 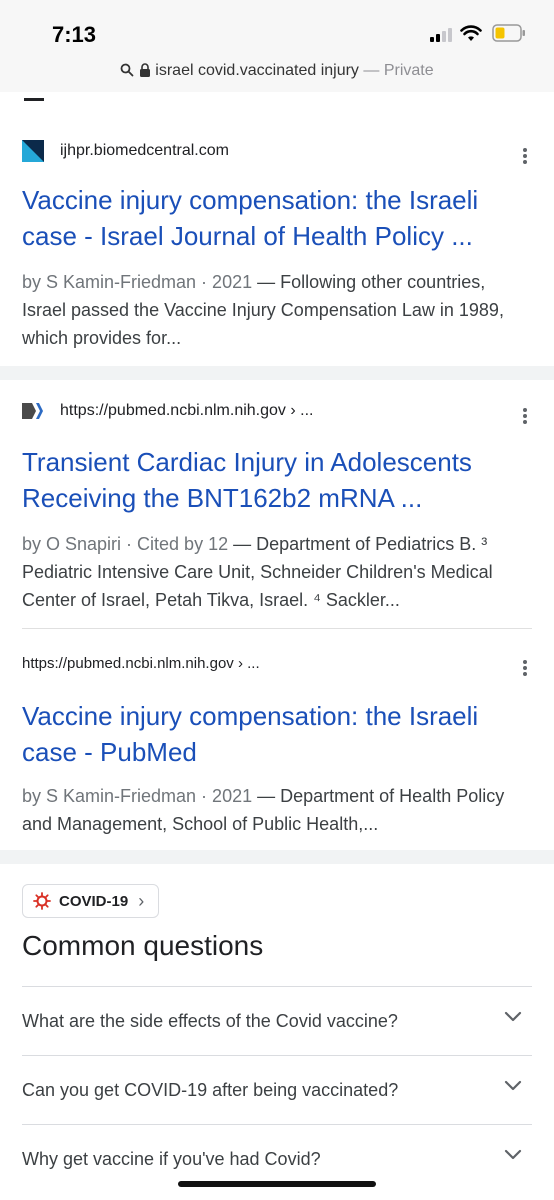 What do you see at coordinates (34, 99) in the screenshot?
I see `dash-marker` at bounding box center [34, 99].